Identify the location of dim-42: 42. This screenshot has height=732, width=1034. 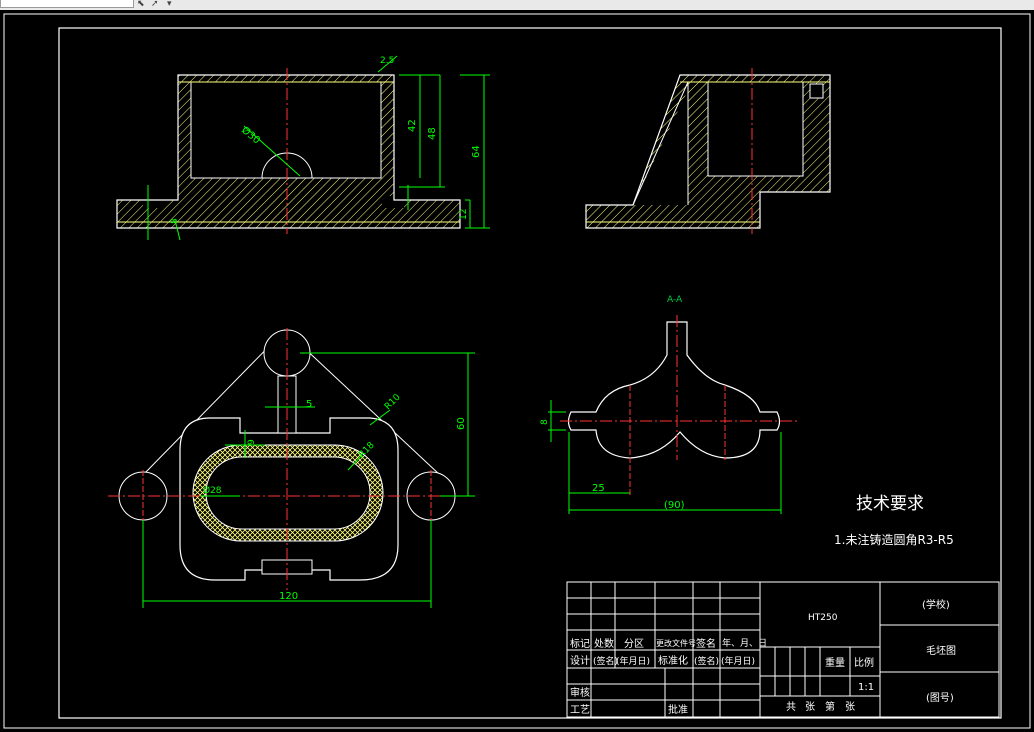
(412, 125).